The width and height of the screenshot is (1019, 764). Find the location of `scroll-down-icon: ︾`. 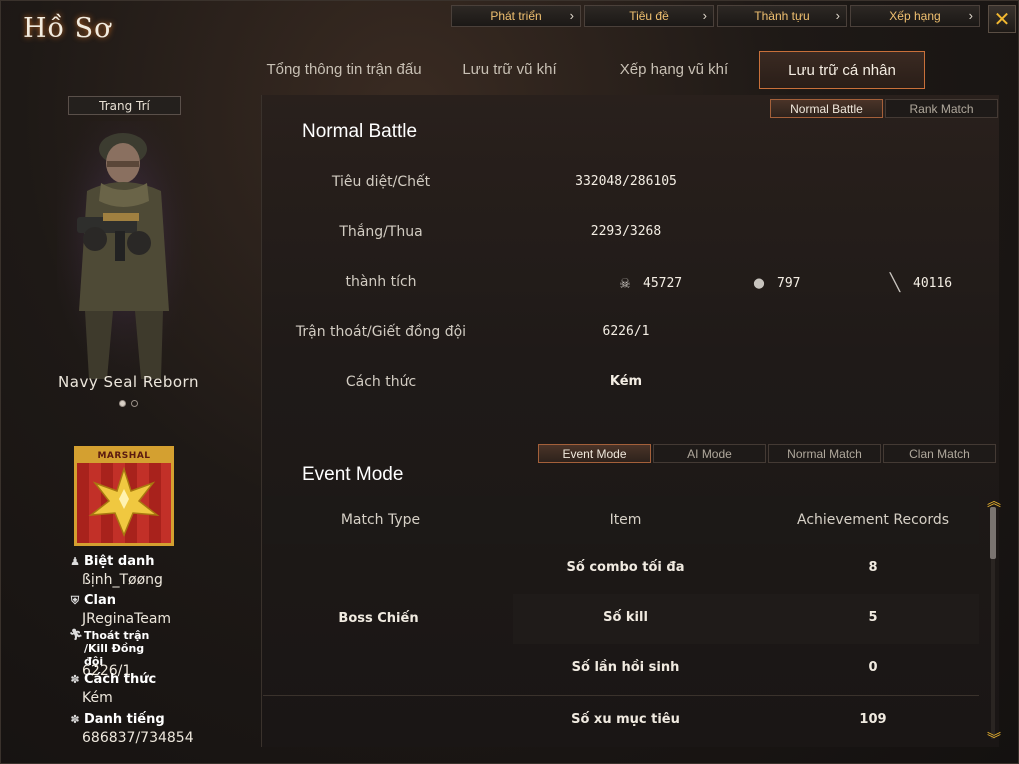

scroll-down-icon: ︾ is located at coordinates (994, 740).